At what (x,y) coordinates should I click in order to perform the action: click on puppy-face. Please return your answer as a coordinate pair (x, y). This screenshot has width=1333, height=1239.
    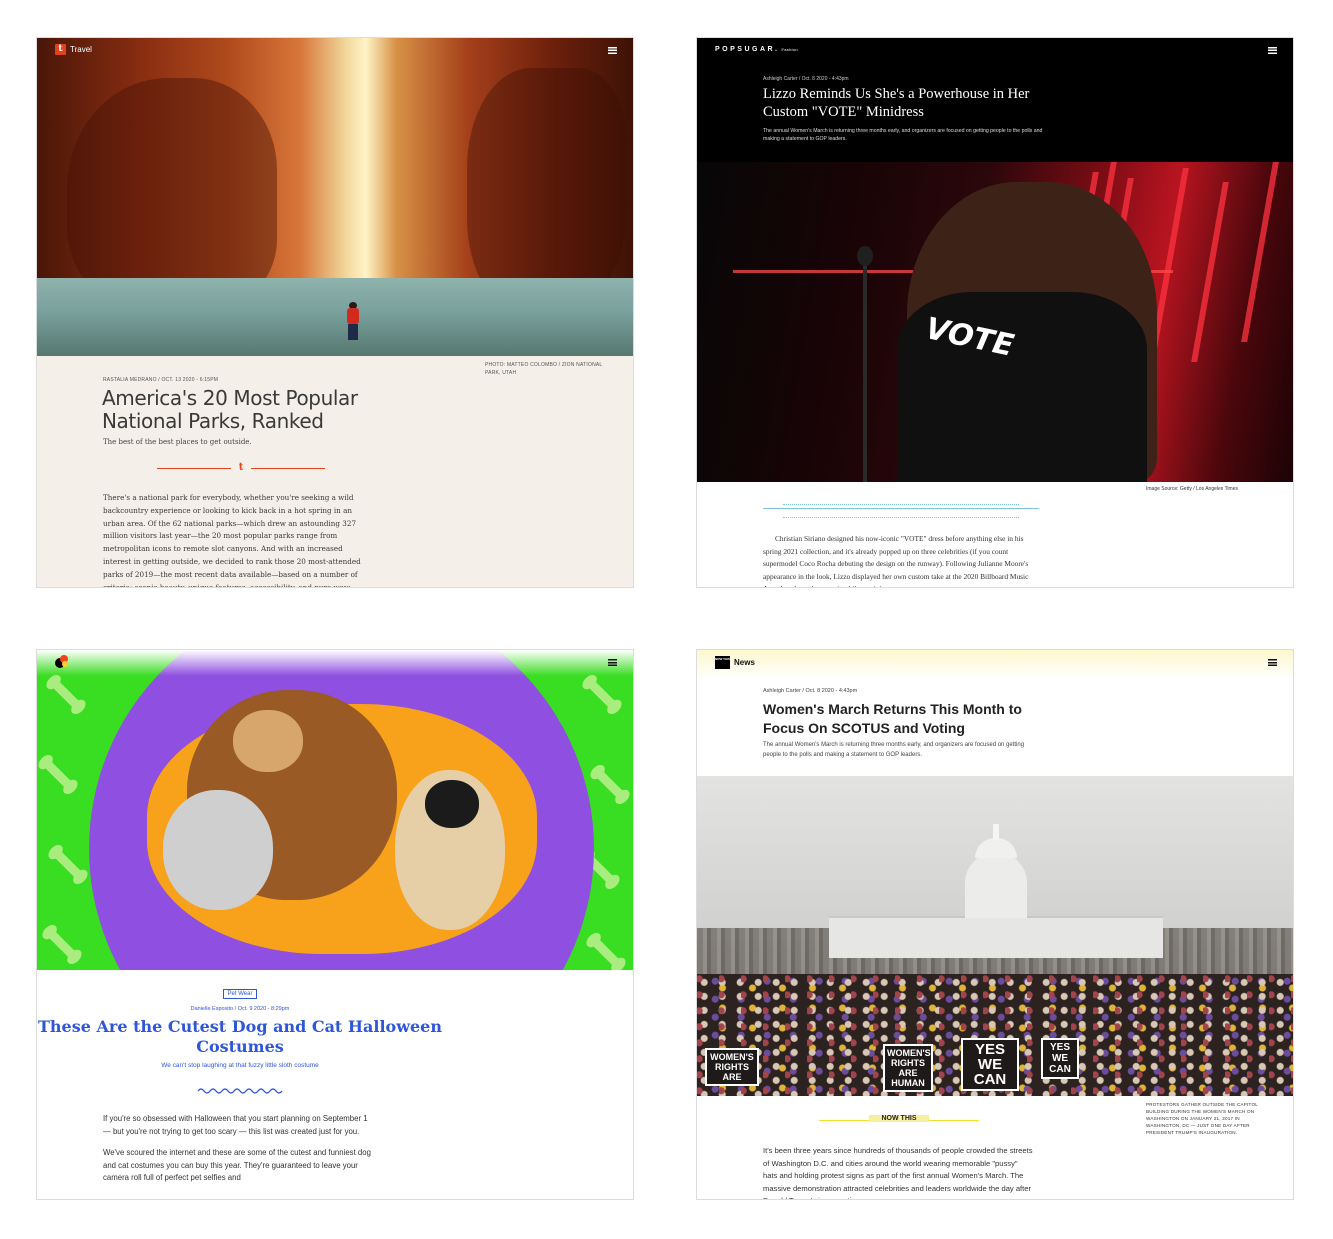
    Looking at the image, I should click on (452, 804).